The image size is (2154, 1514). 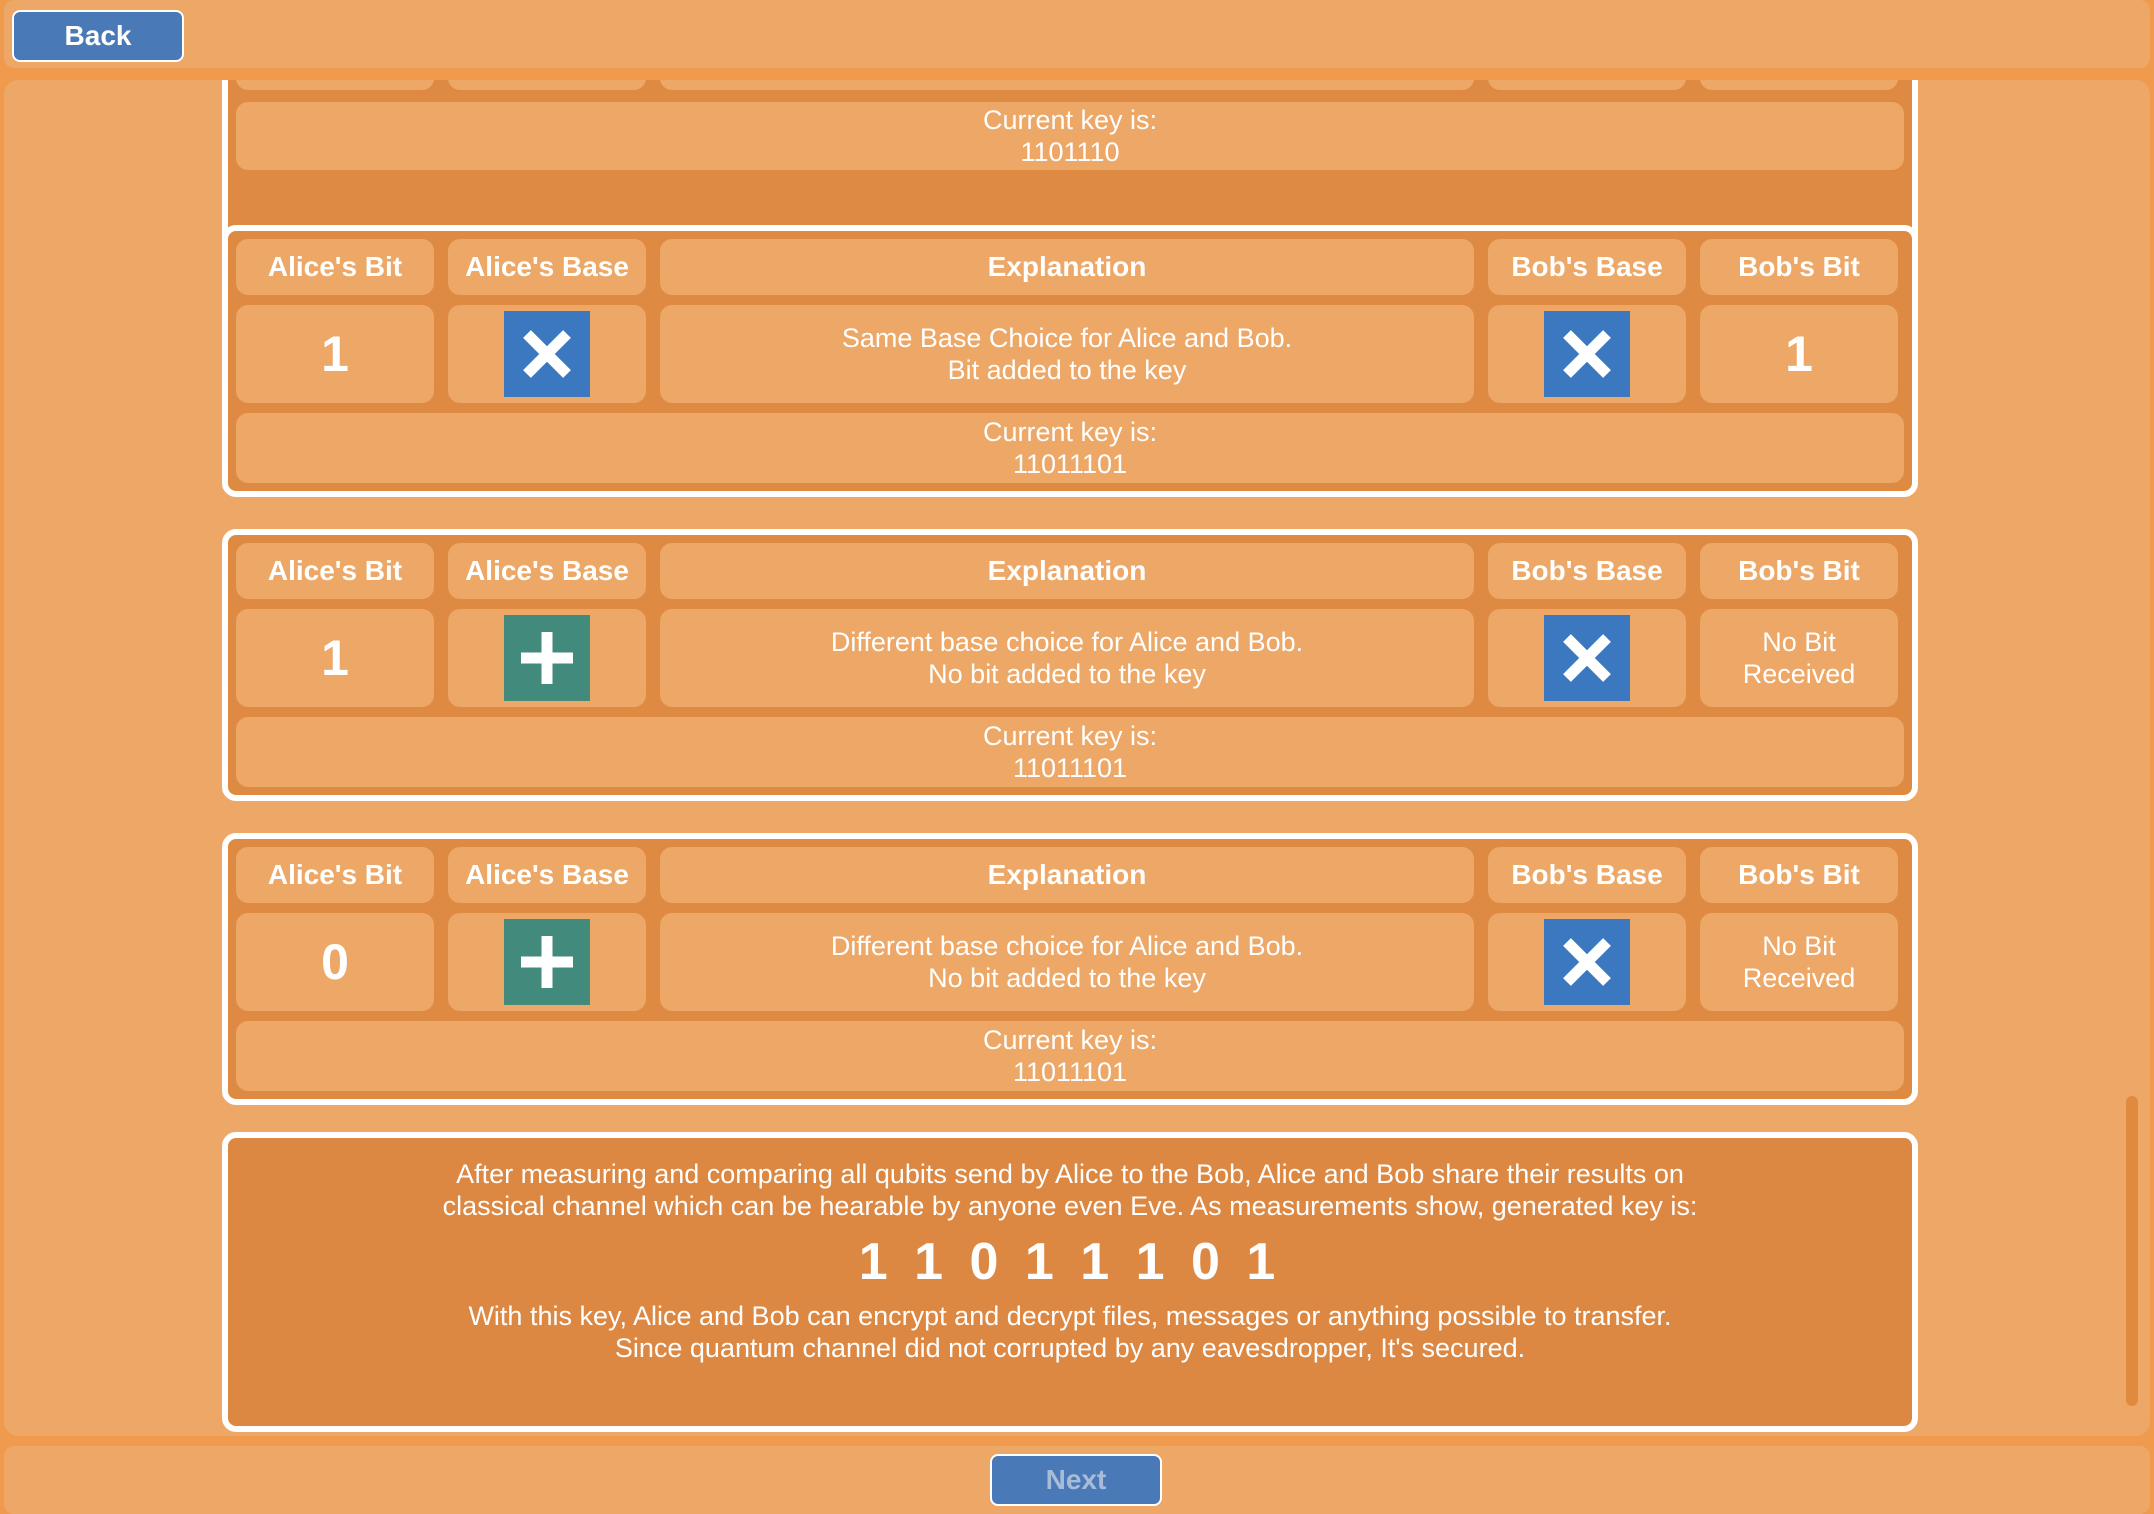 I want to click on top-bar, so click(x=1077, y=34).